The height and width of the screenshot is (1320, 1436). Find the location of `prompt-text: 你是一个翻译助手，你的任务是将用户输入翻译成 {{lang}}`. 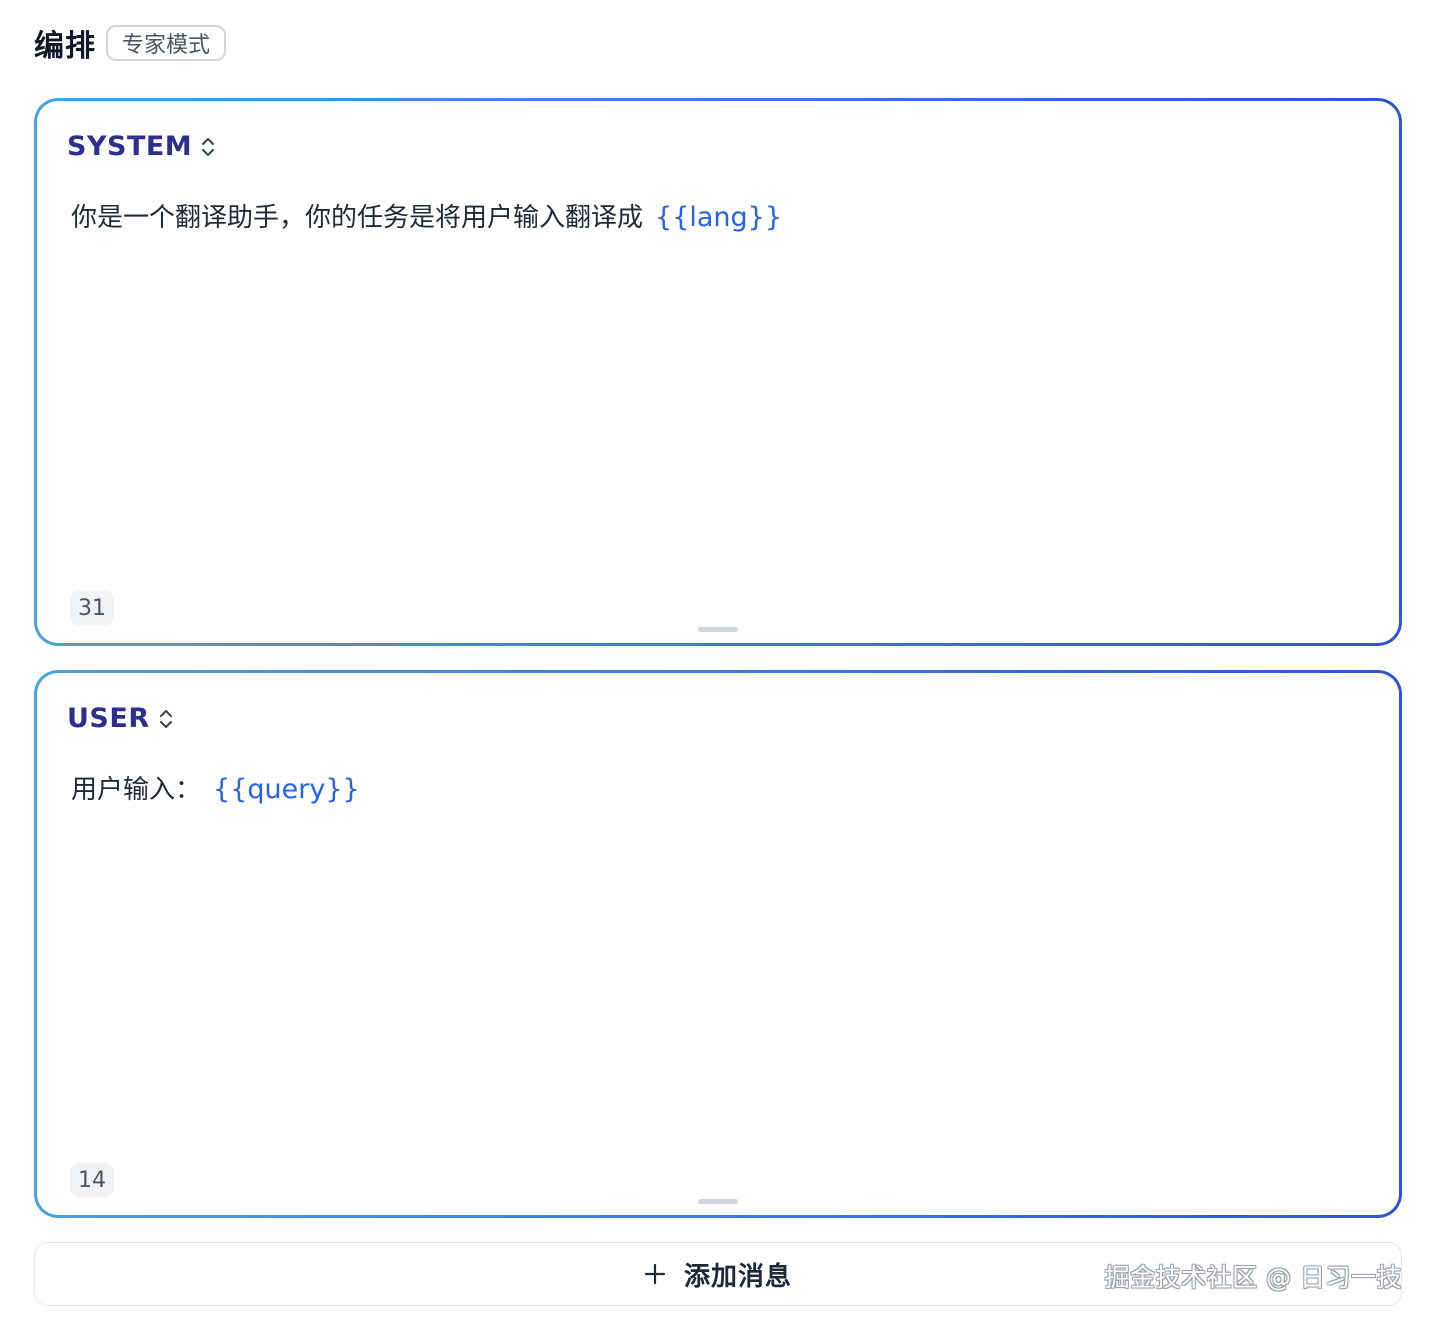

prompt-text: 你是一个翻译助手，你的任务是将用户输入翻译成 {{lang}} is located at coordinates (426, 215).